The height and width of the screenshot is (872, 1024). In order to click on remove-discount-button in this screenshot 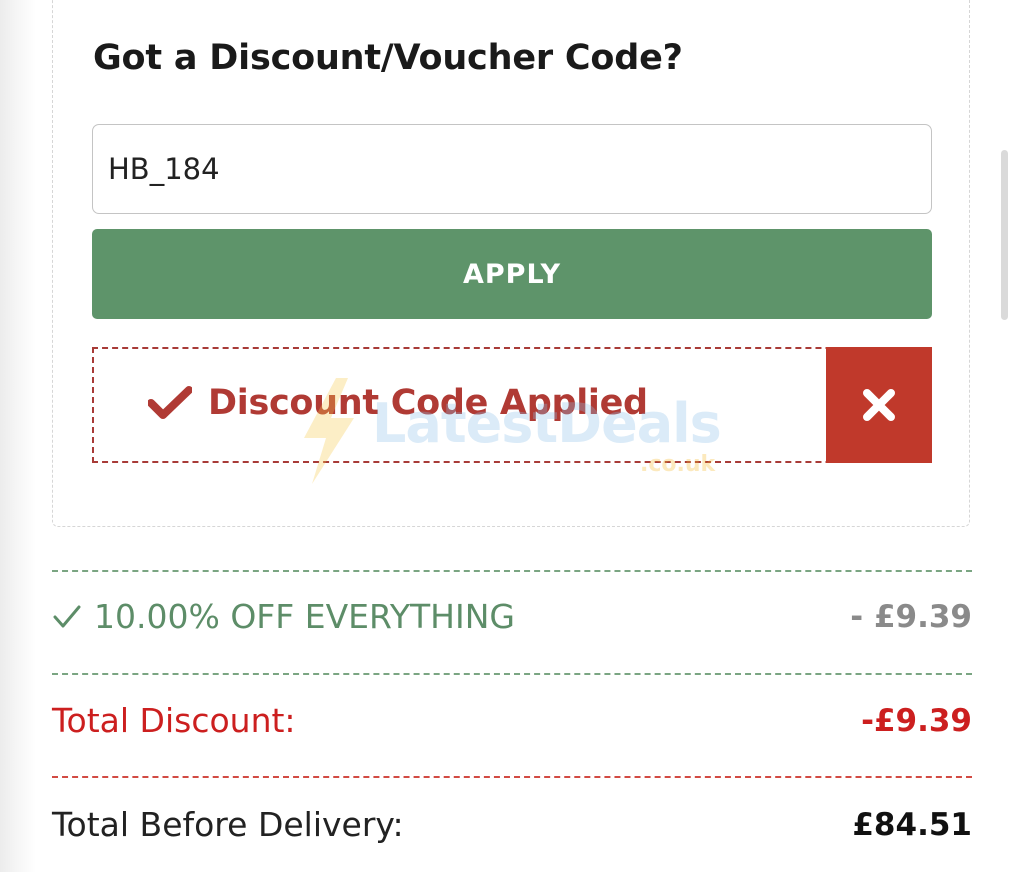, I will do `click(879, 405)`.